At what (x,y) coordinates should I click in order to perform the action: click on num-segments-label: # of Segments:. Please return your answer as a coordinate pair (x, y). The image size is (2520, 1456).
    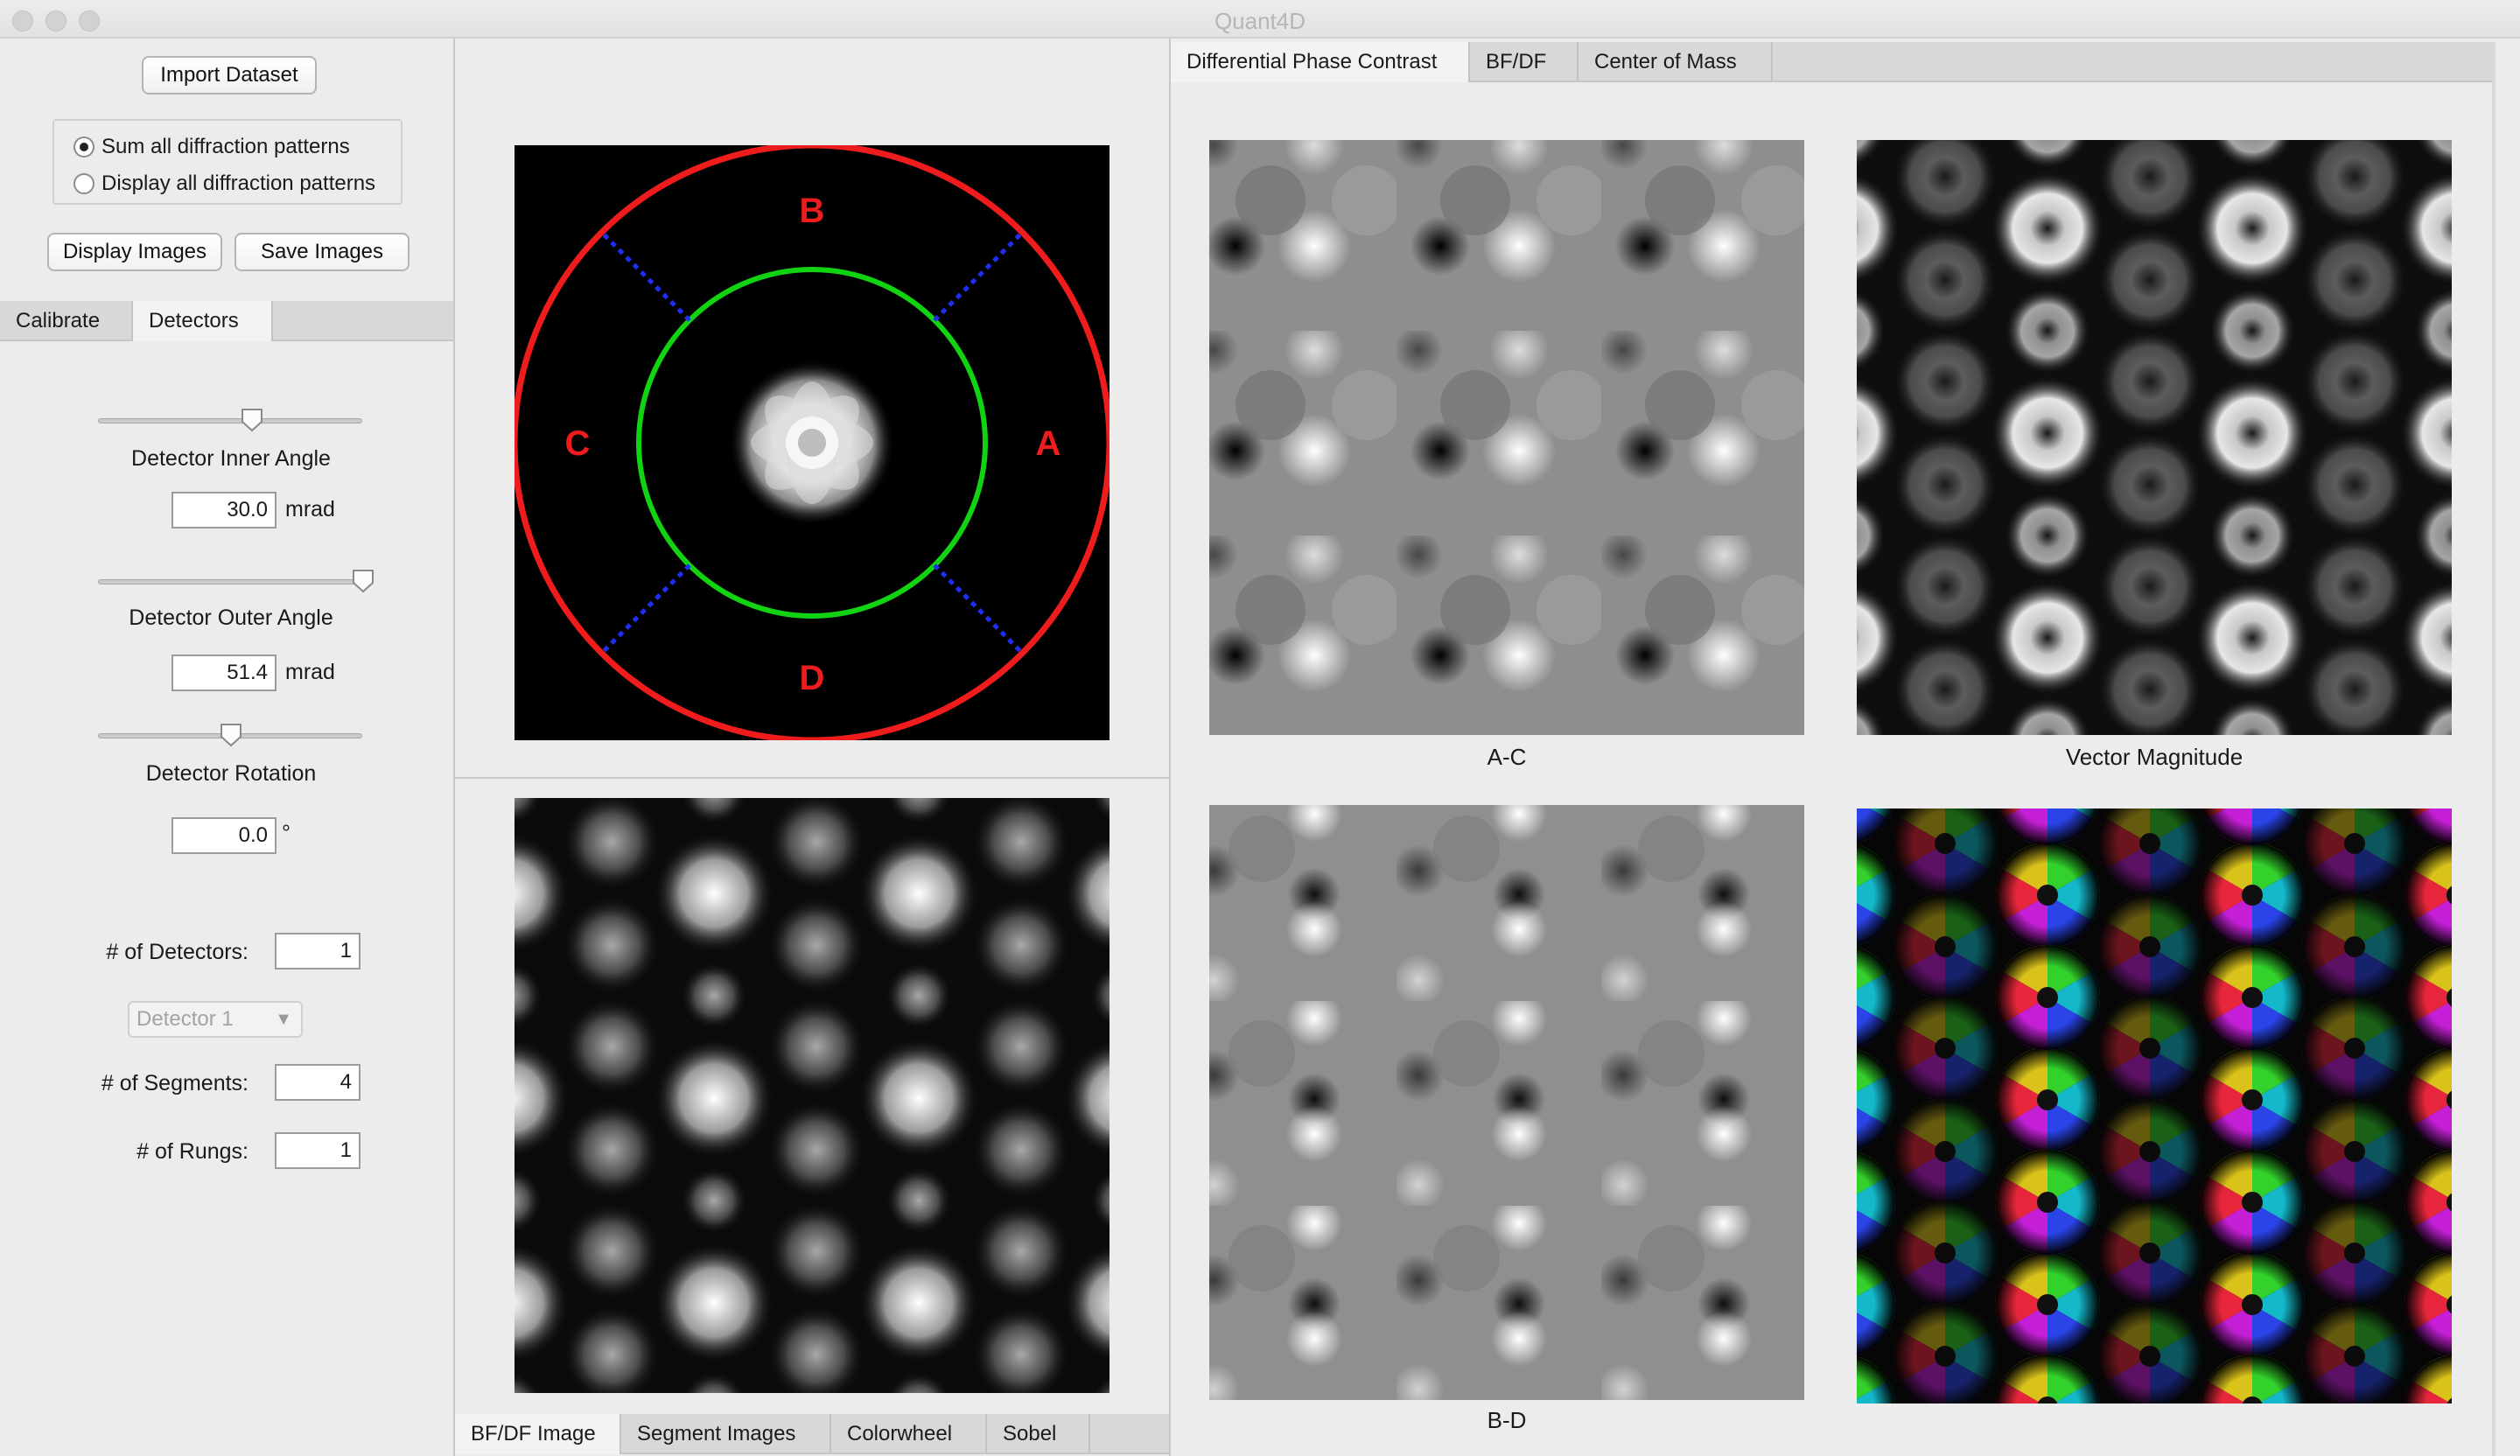
    Looking at the image, I should click on (174, 1083).